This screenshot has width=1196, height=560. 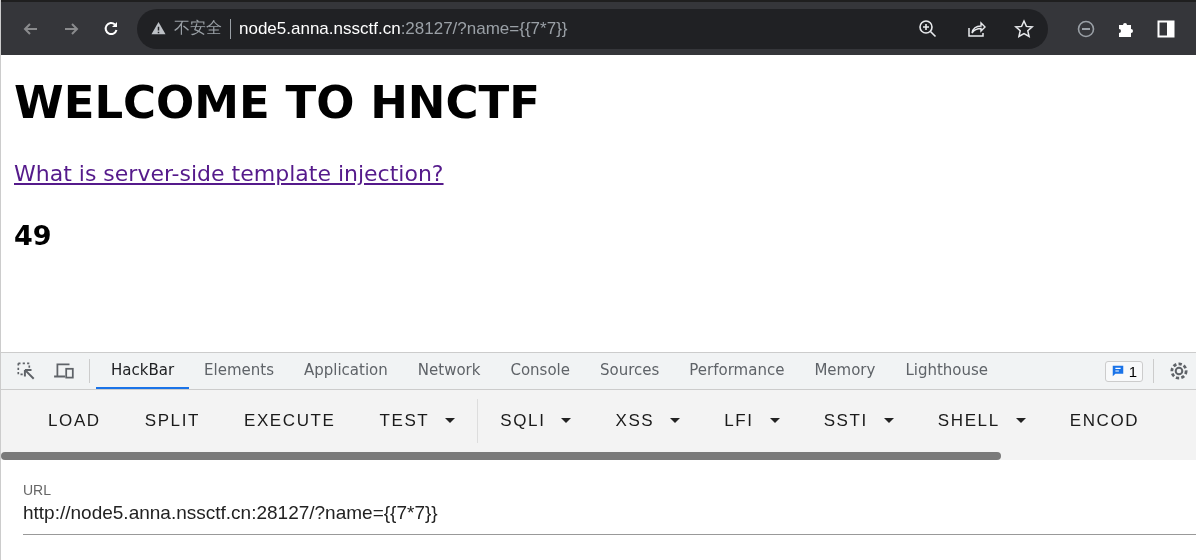 I want to click on page-heading: WELCOME TO HNCTF, so click(x=277, y=103).